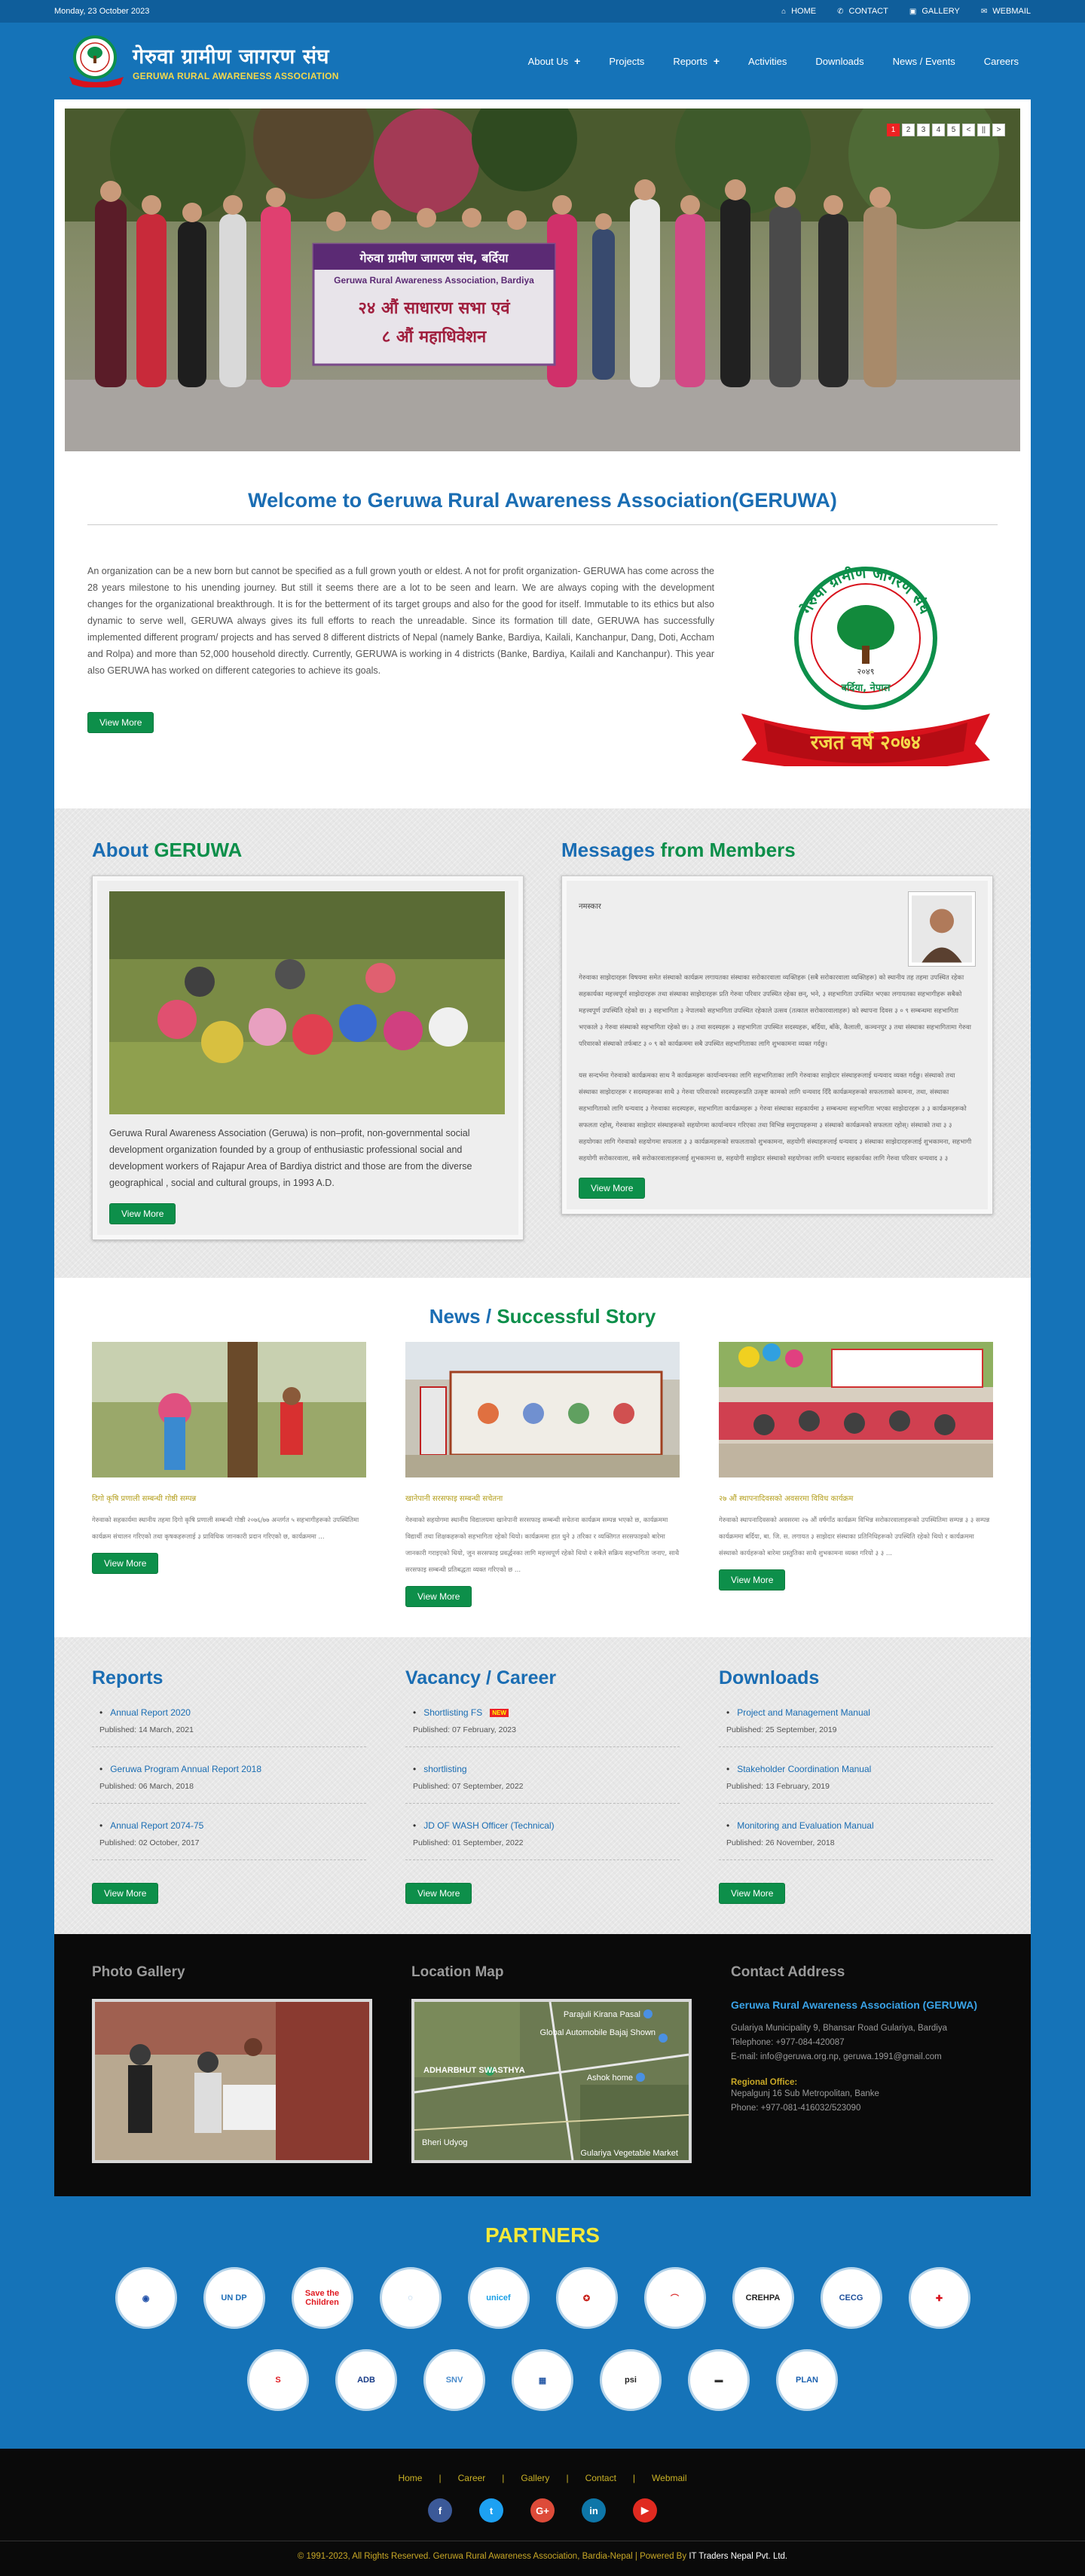  I want to click on nepal-government-logo: ✪, so click(586, 2298).